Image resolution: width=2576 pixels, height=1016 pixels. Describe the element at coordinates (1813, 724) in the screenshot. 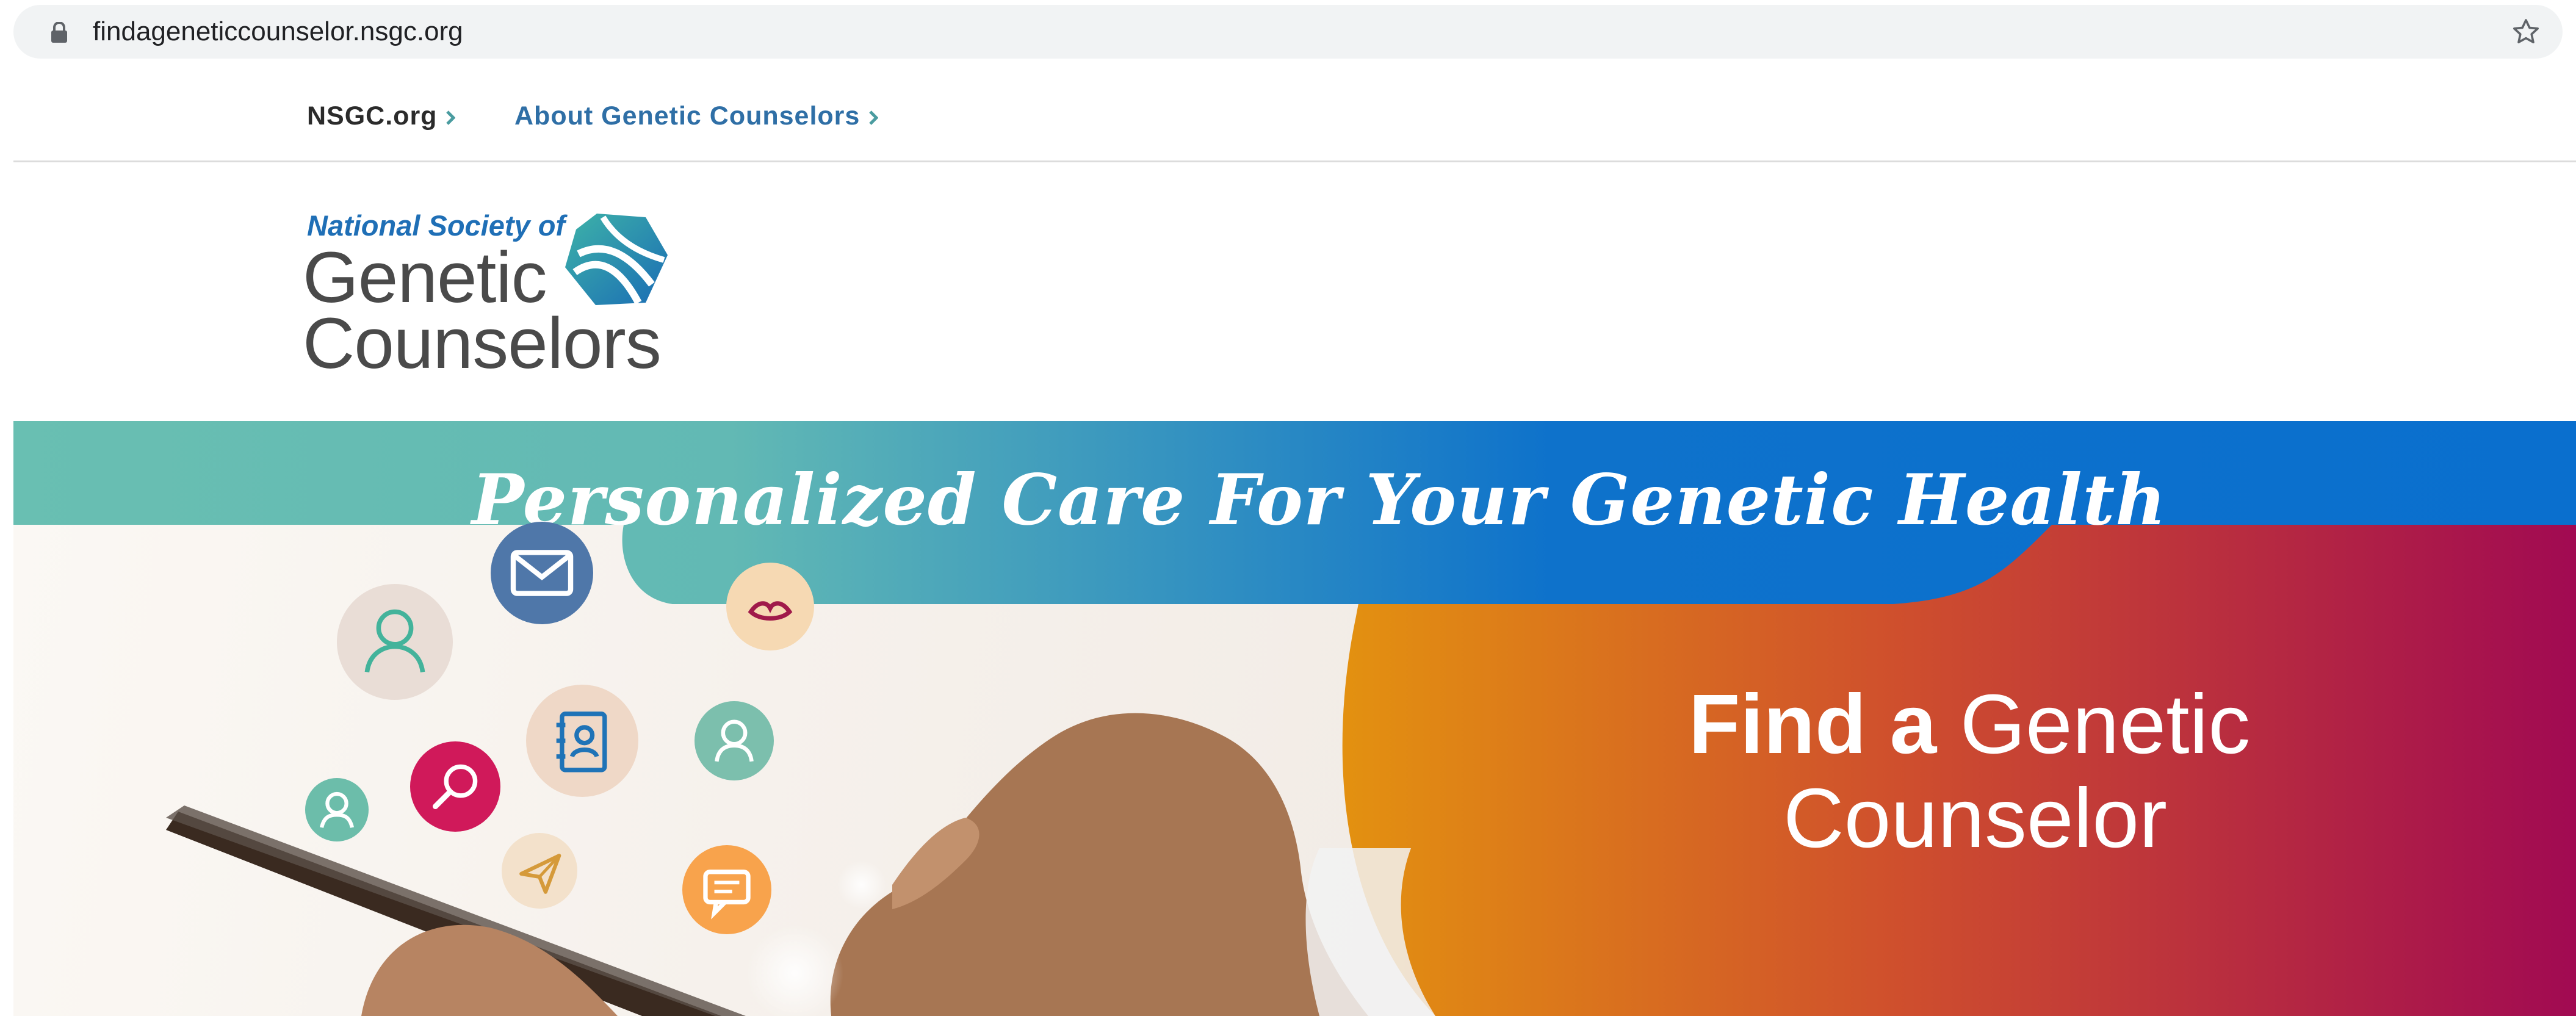

I see `hero-headline-bold: Find a` at that location.